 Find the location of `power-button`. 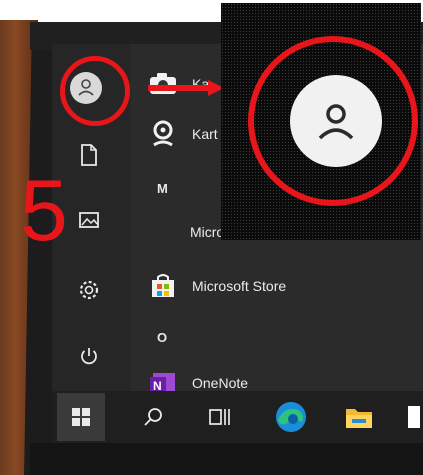

power-button is located at coordinates (89, 356).